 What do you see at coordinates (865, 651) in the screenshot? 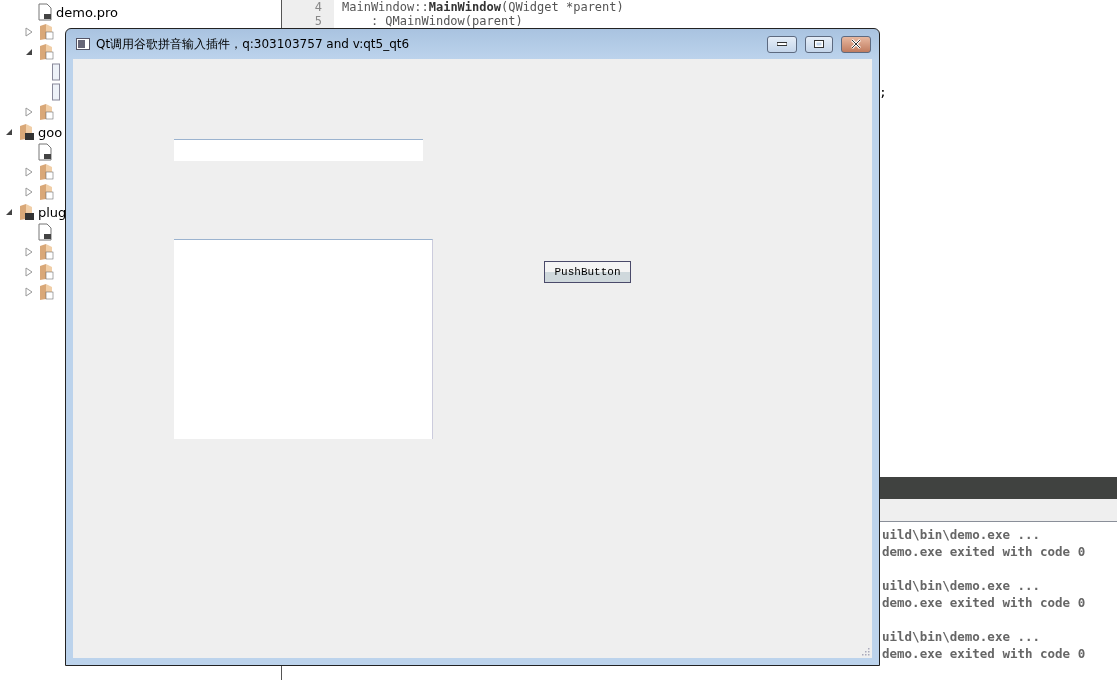
I see `size-grip-icon` at bounding box center [865, 651].